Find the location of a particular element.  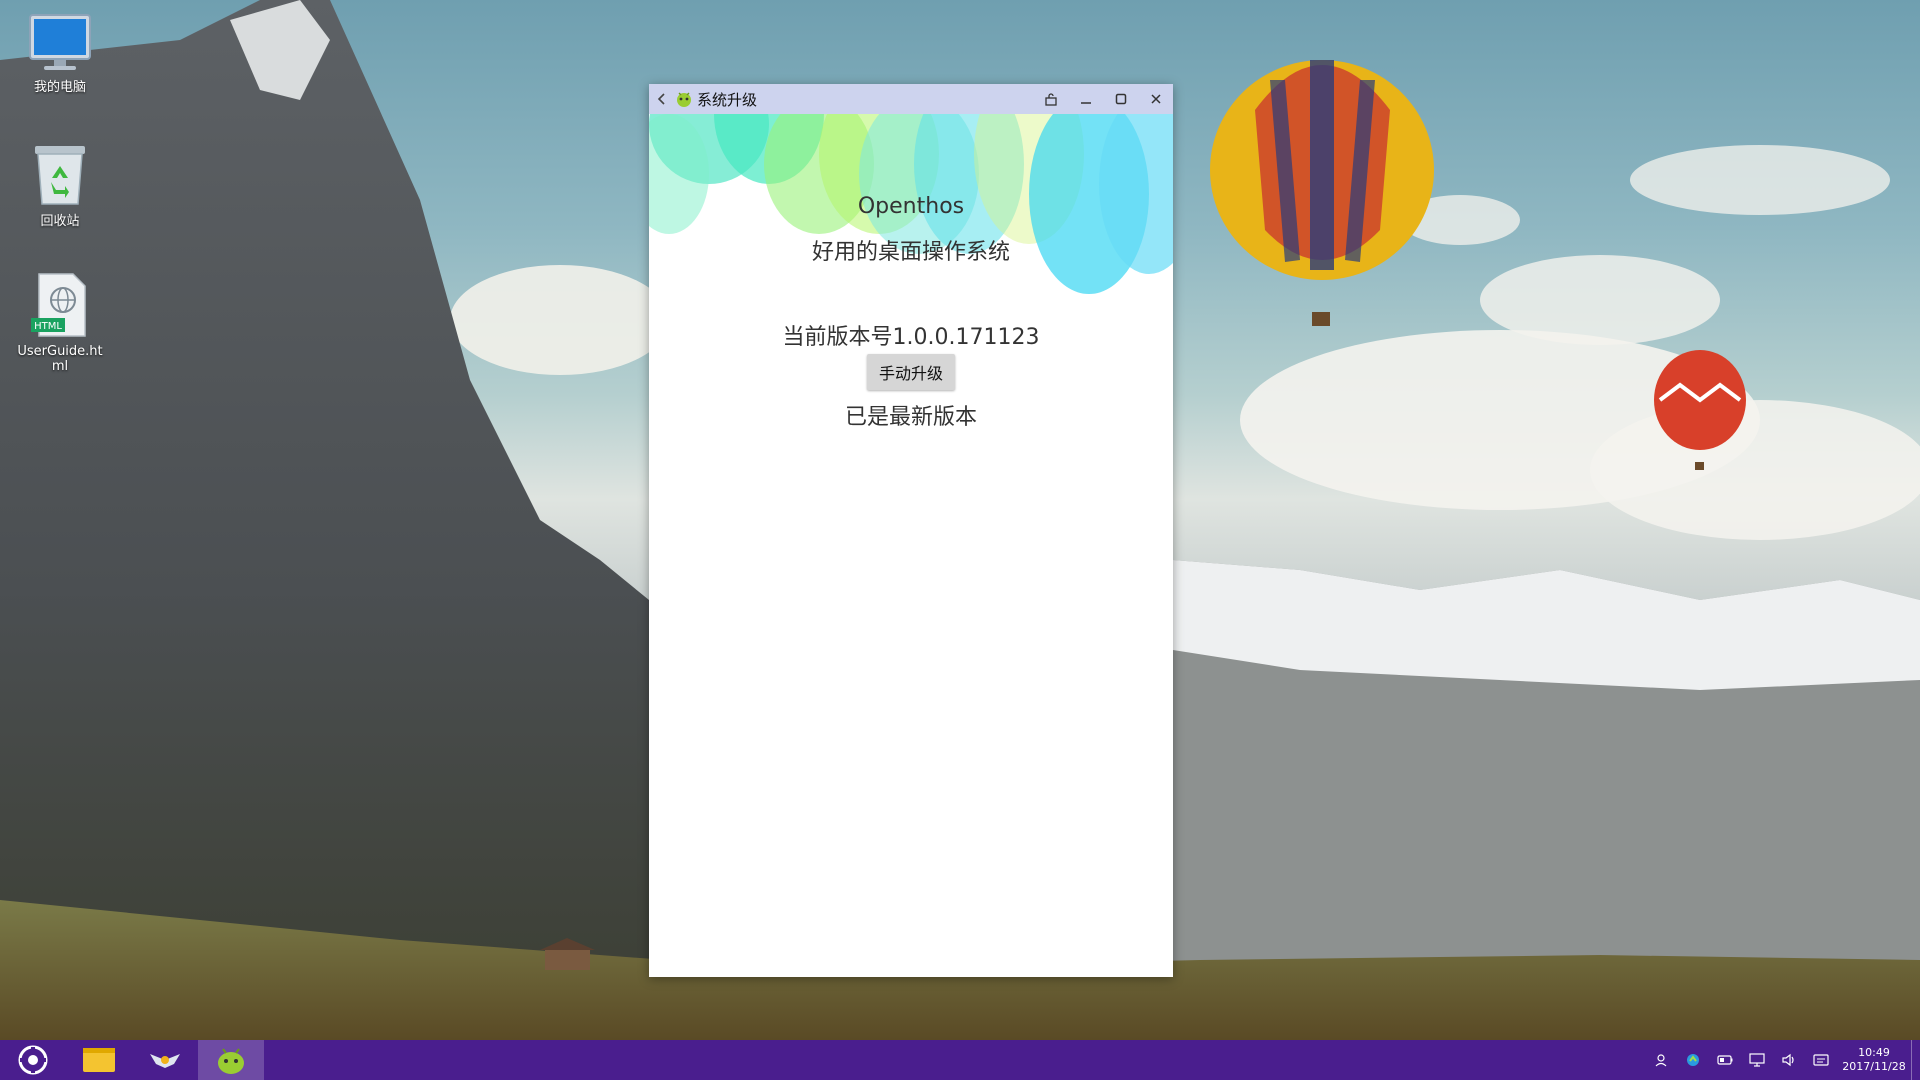

desktop-icon-my-computer: 我的电脑 is located at coordinates (60, 53).